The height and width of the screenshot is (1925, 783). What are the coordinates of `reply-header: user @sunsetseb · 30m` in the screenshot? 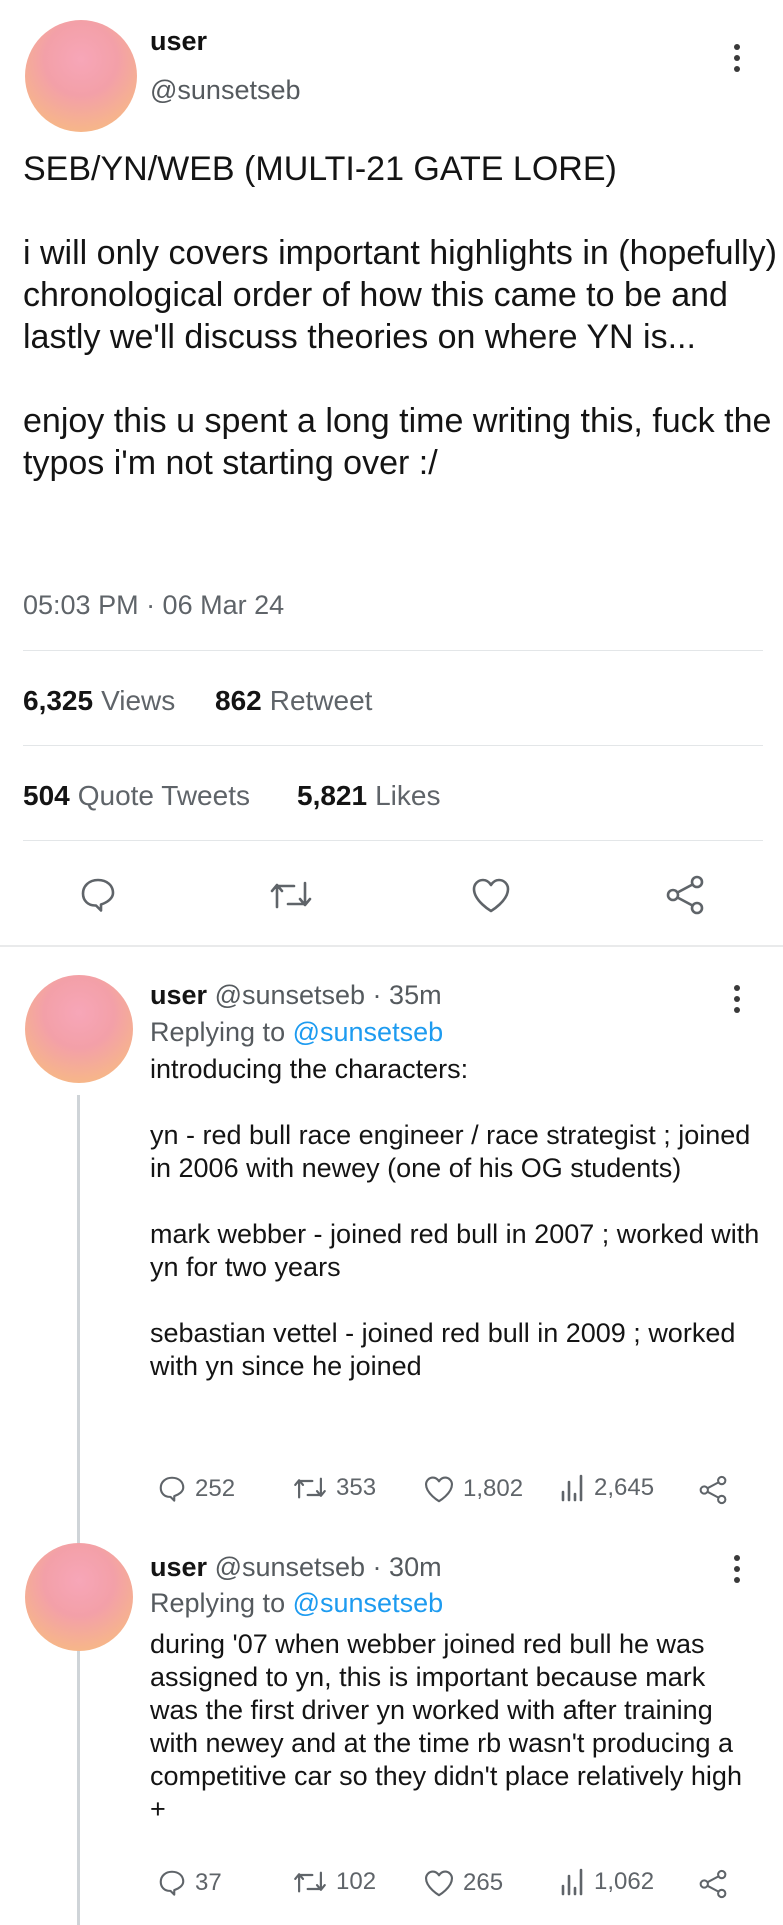 It's located at (296, 1567).